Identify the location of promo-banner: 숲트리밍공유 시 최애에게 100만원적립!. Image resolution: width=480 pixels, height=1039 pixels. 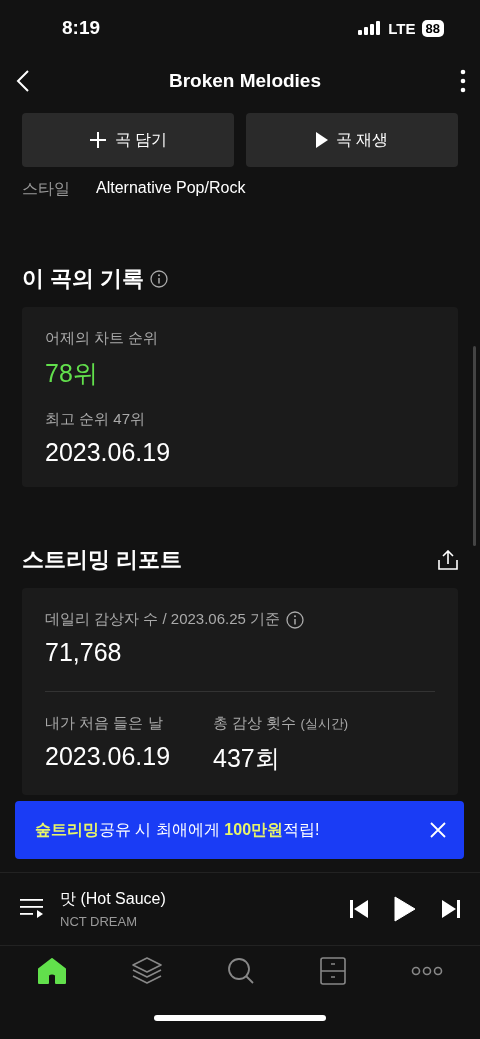
(239, 830).